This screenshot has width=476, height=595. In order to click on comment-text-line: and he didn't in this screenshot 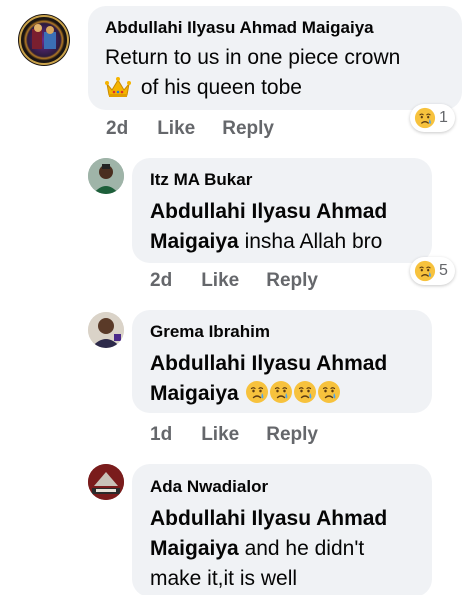, I will do `click(304, 548)`.